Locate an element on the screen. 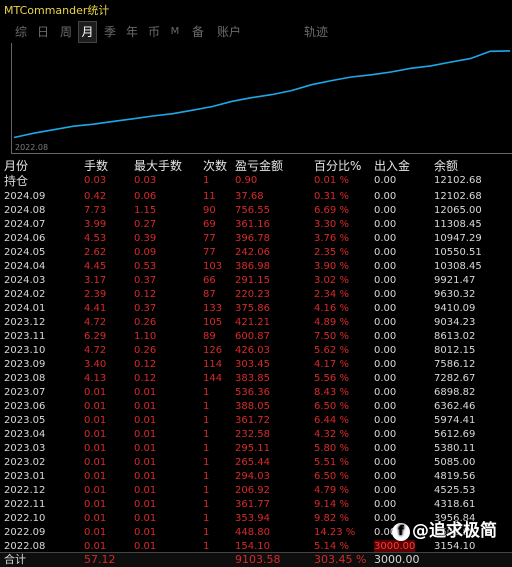 This screenshot has width=512, height=567. tab-note: 备 is located at coordinates (198, 32).